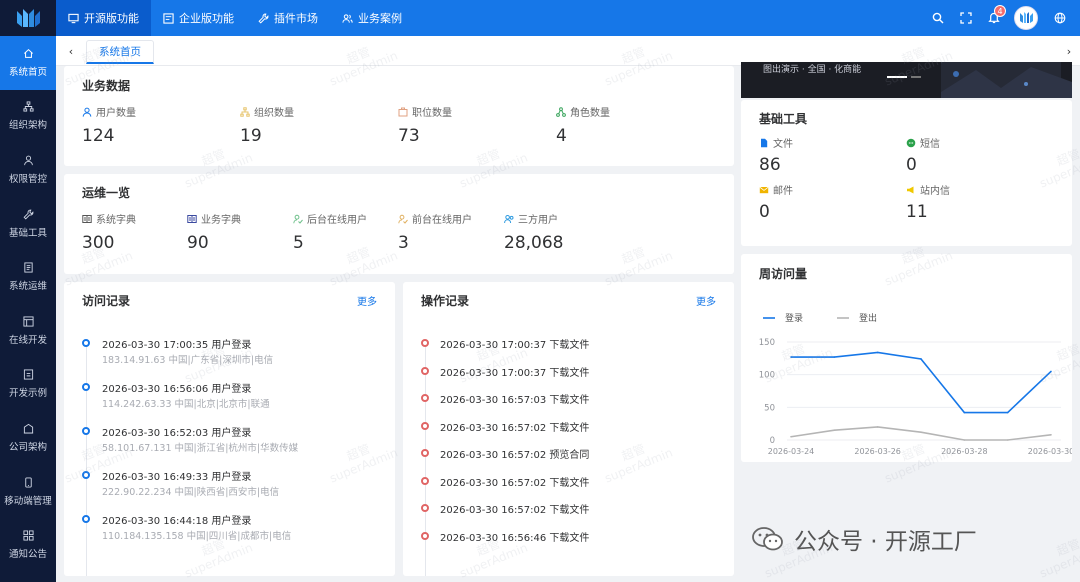 The image size is (1080, 582). Describe the element at coordinates (176, 519) in the screenshot. I see `visit-record-text: 2026-03-30 16:44:18 用户登录` at that location.